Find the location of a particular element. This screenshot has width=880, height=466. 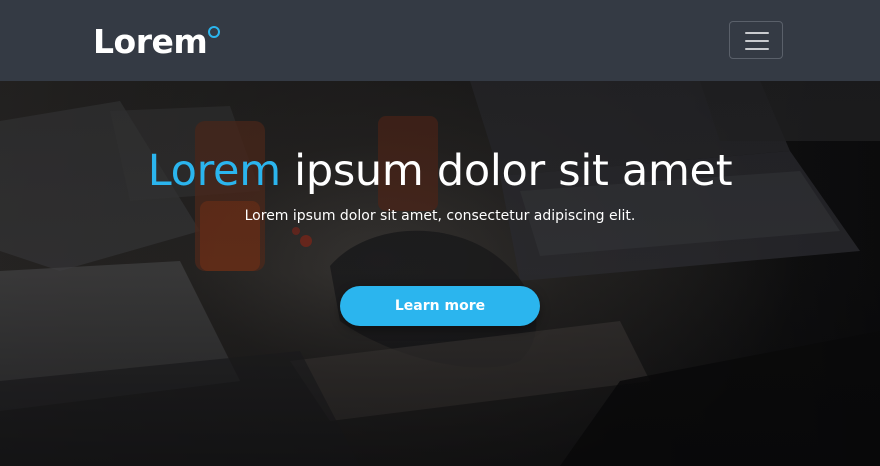

hero-title: Lorem ipsum dolor sit amet is located at coordinates (440, 171).